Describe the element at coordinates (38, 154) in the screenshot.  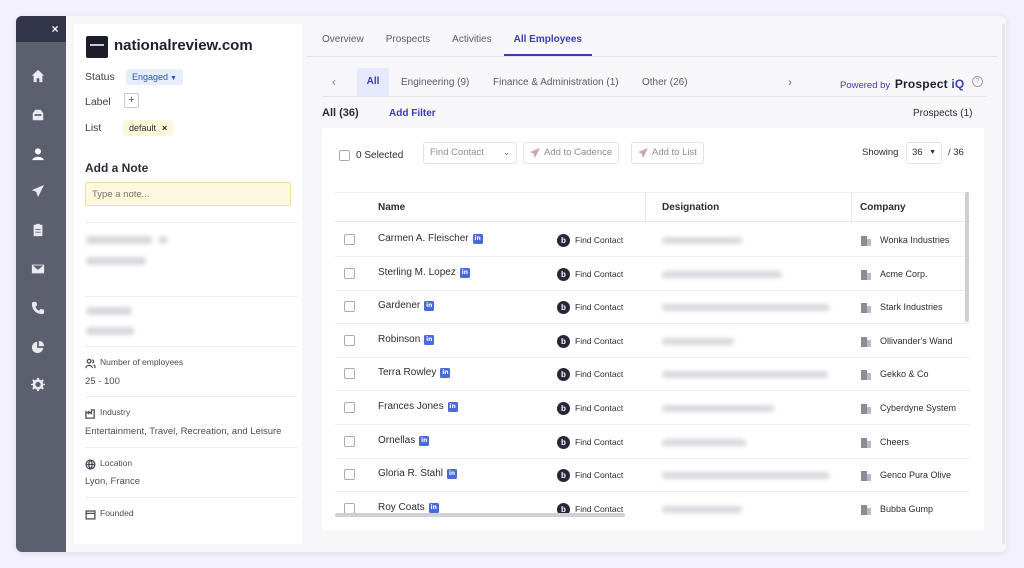
I see `user-icon` at that location.